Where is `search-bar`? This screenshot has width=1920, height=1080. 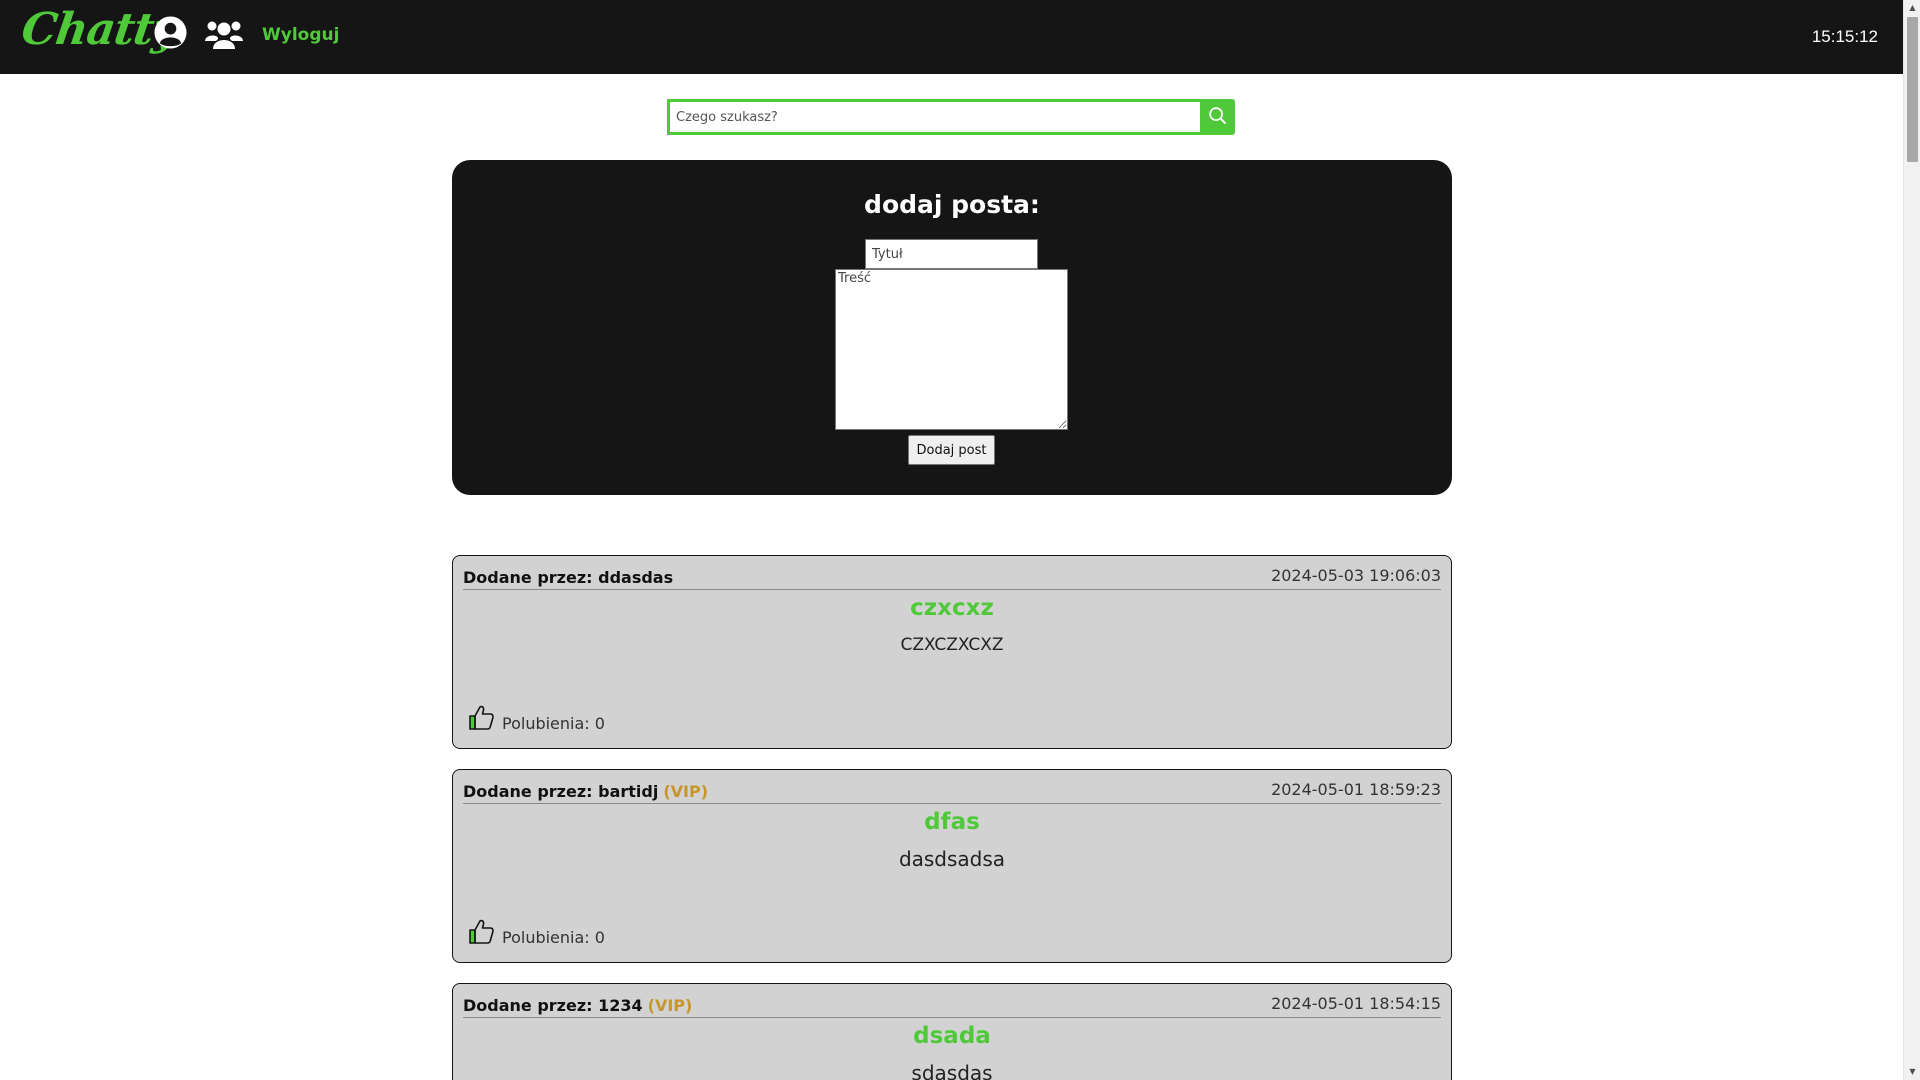
search-bar is located at coordinates (951, 117).